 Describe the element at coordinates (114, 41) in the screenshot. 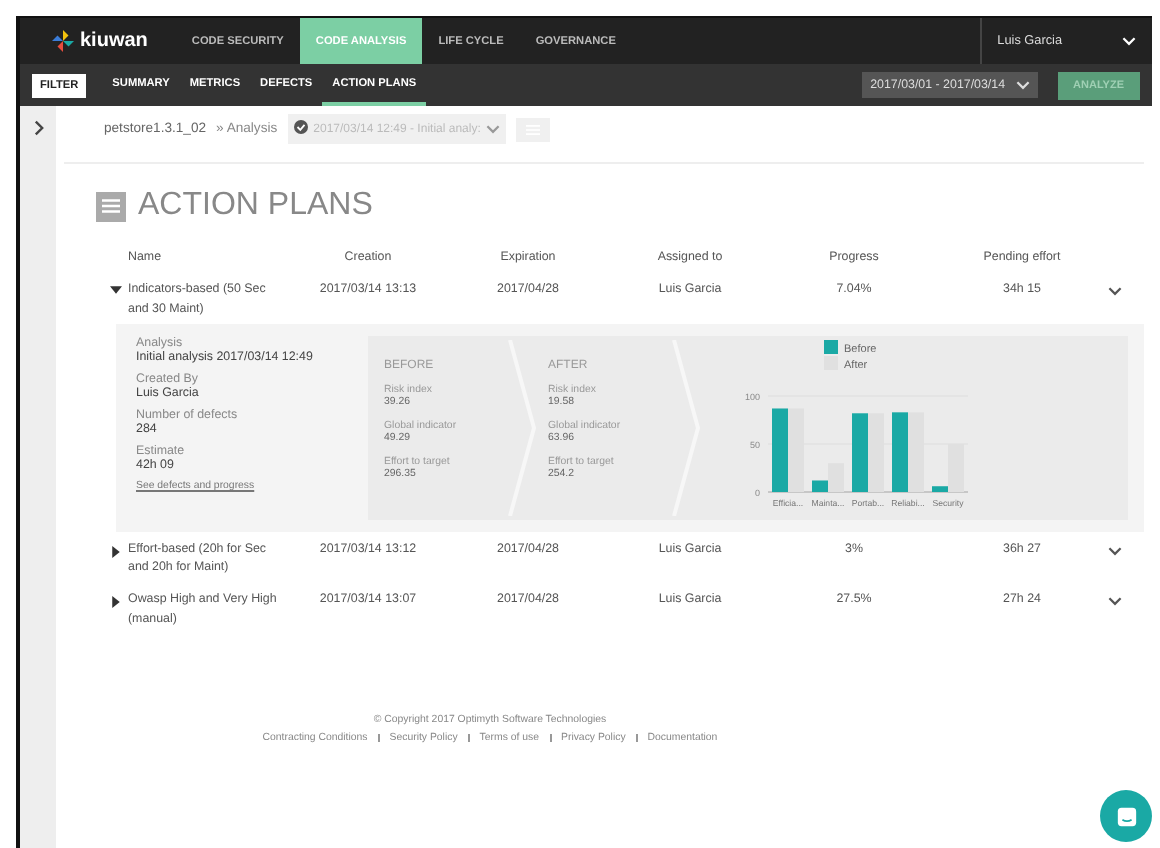

I see `logo-text: kiuwan` at that location.